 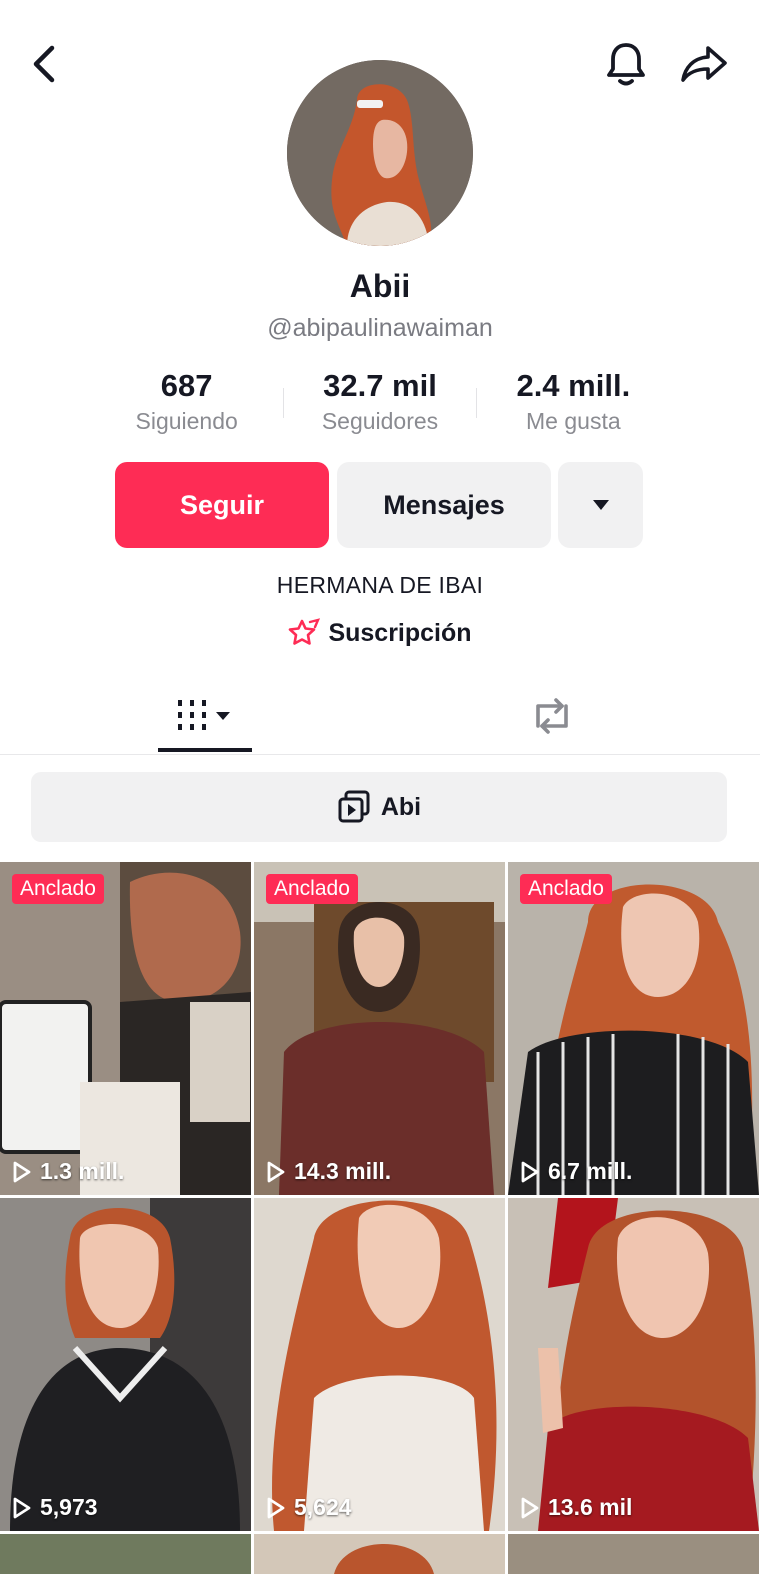 I want to click on stat-label: Me gusta, so click(x=573, y=421).